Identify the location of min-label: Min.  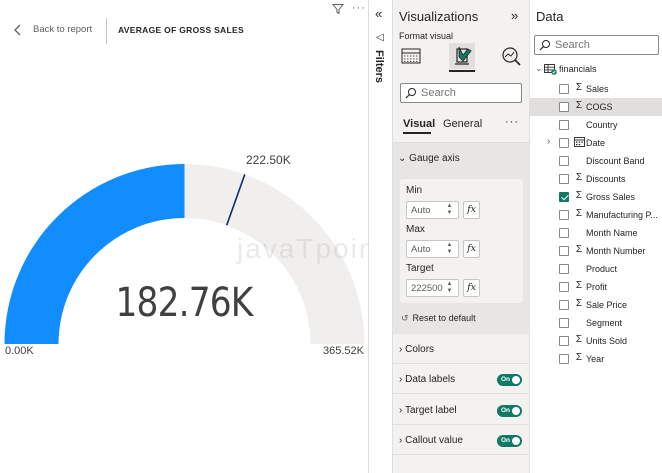
(414, 190).